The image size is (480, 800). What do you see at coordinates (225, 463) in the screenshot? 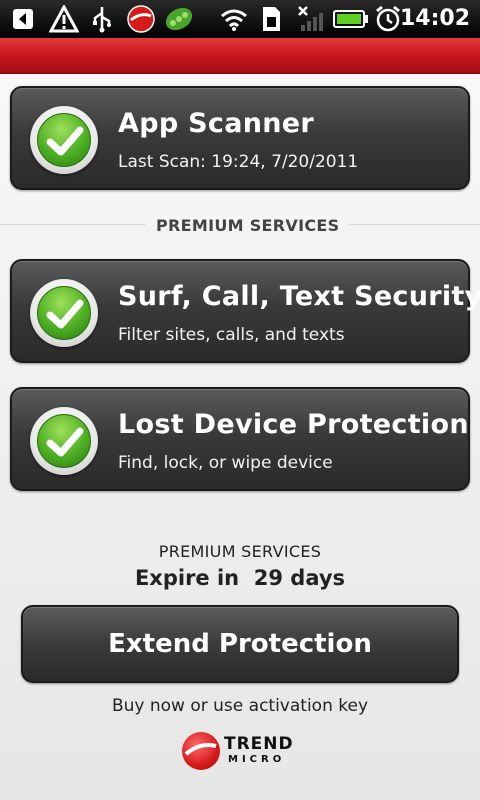
I see `card-subtitle: Find, lock, or wipe device` at bounding box center [225, 463].